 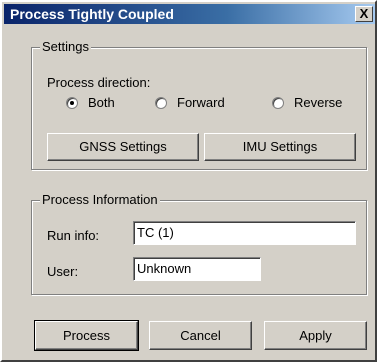 I want to click on radio-both-label: Both, so click(x=101, y=103).